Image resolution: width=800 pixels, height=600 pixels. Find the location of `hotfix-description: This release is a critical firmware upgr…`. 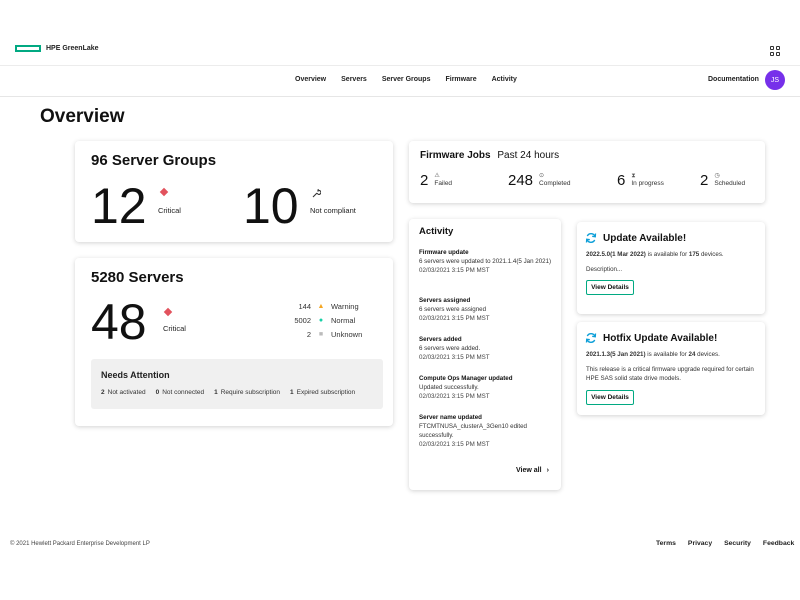

hotfix-description: This release is a critical firmware upgr… is located at coordinates (670, 374).